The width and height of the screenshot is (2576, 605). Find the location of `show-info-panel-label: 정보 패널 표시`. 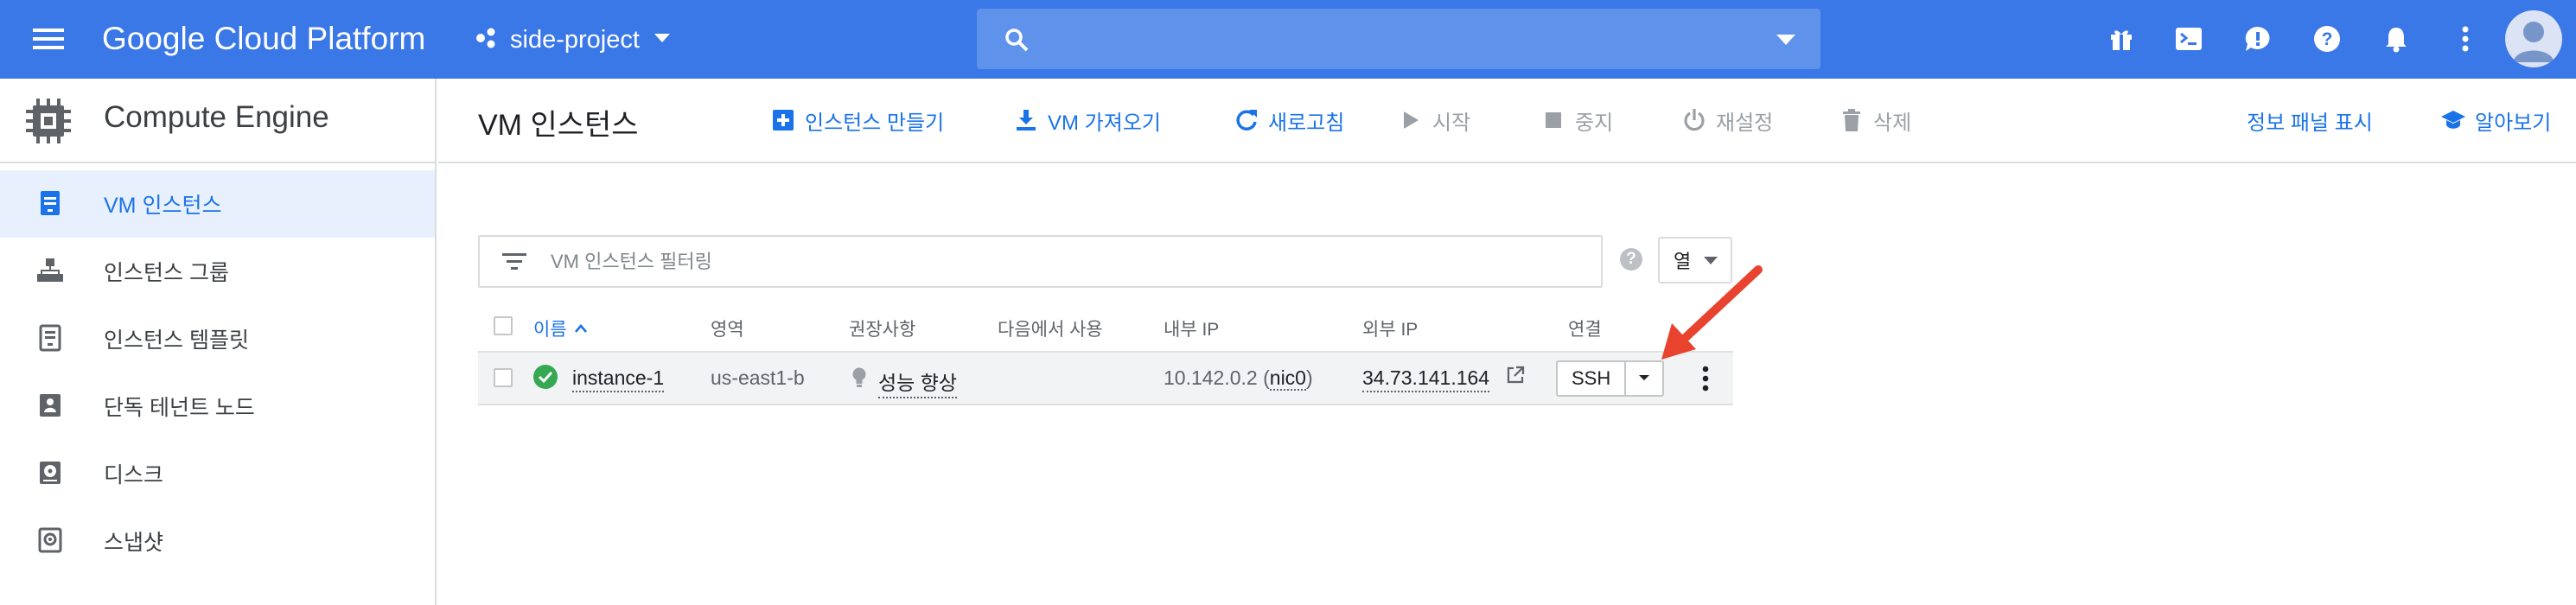

show-info-panel-label: 정보 패널 표시 is located at coordinates (2310, 123).